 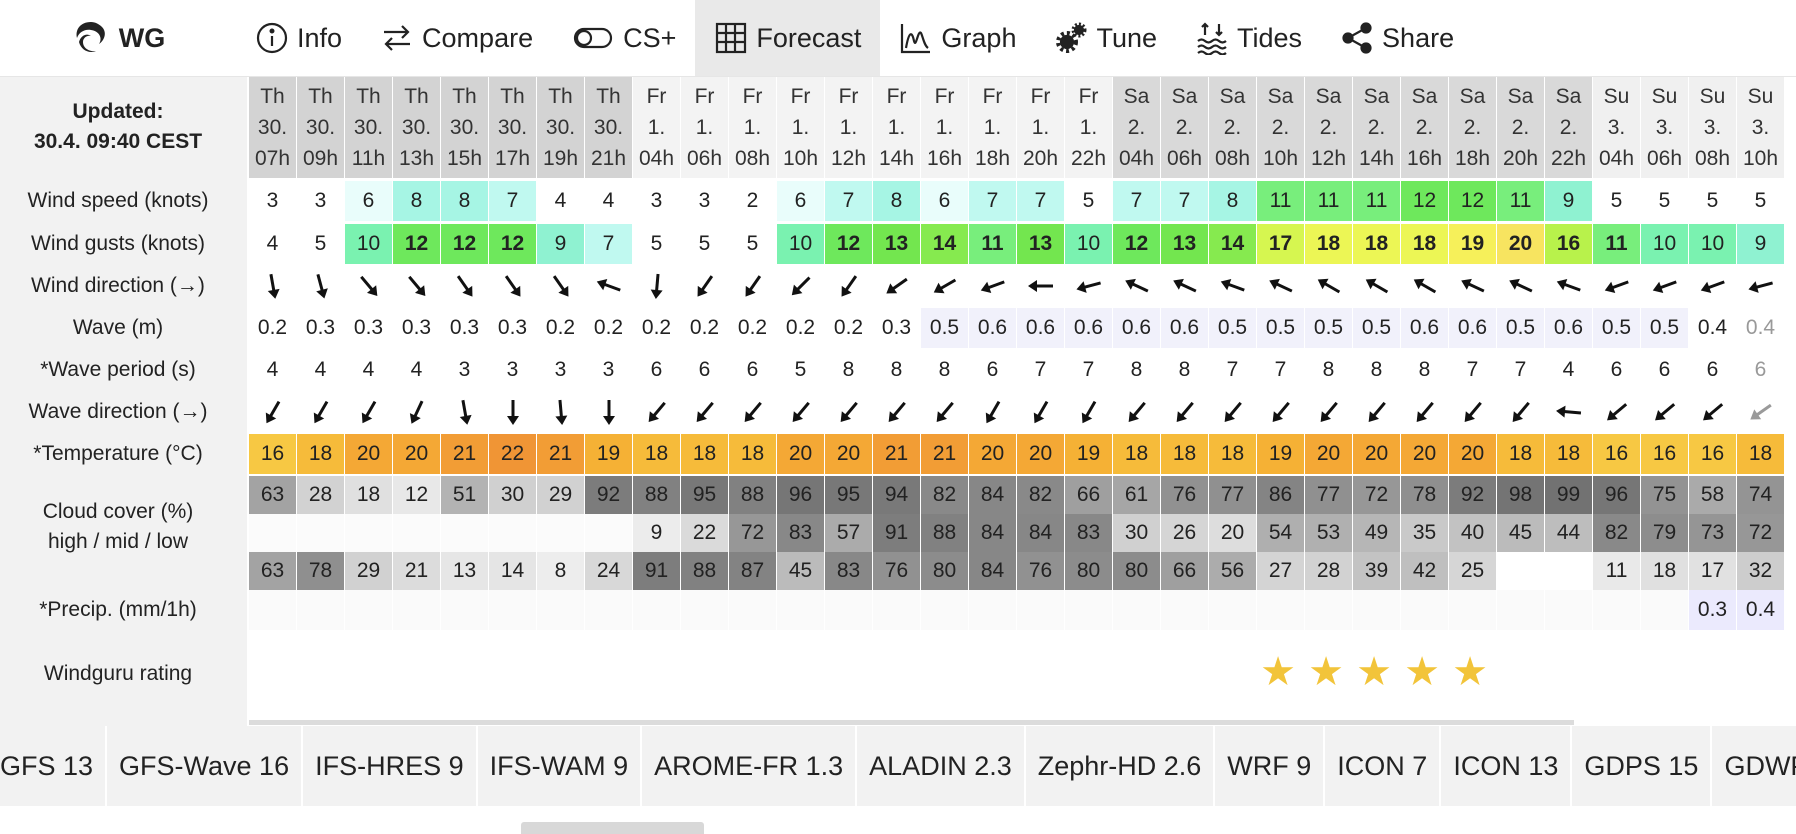 I want to click on precip-cell, so click(x=1520, y=610).